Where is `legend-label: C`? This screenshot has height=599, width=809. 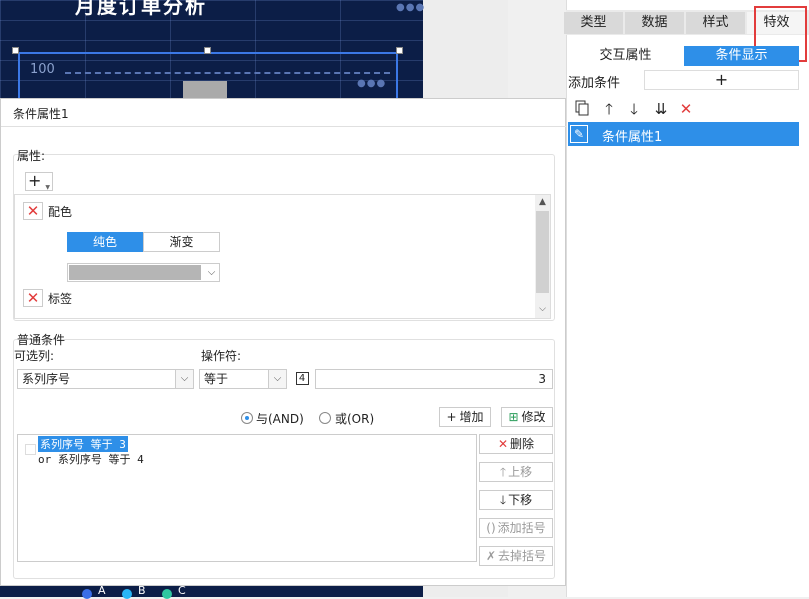
legend-label: C is located at coordinates (182, 590).